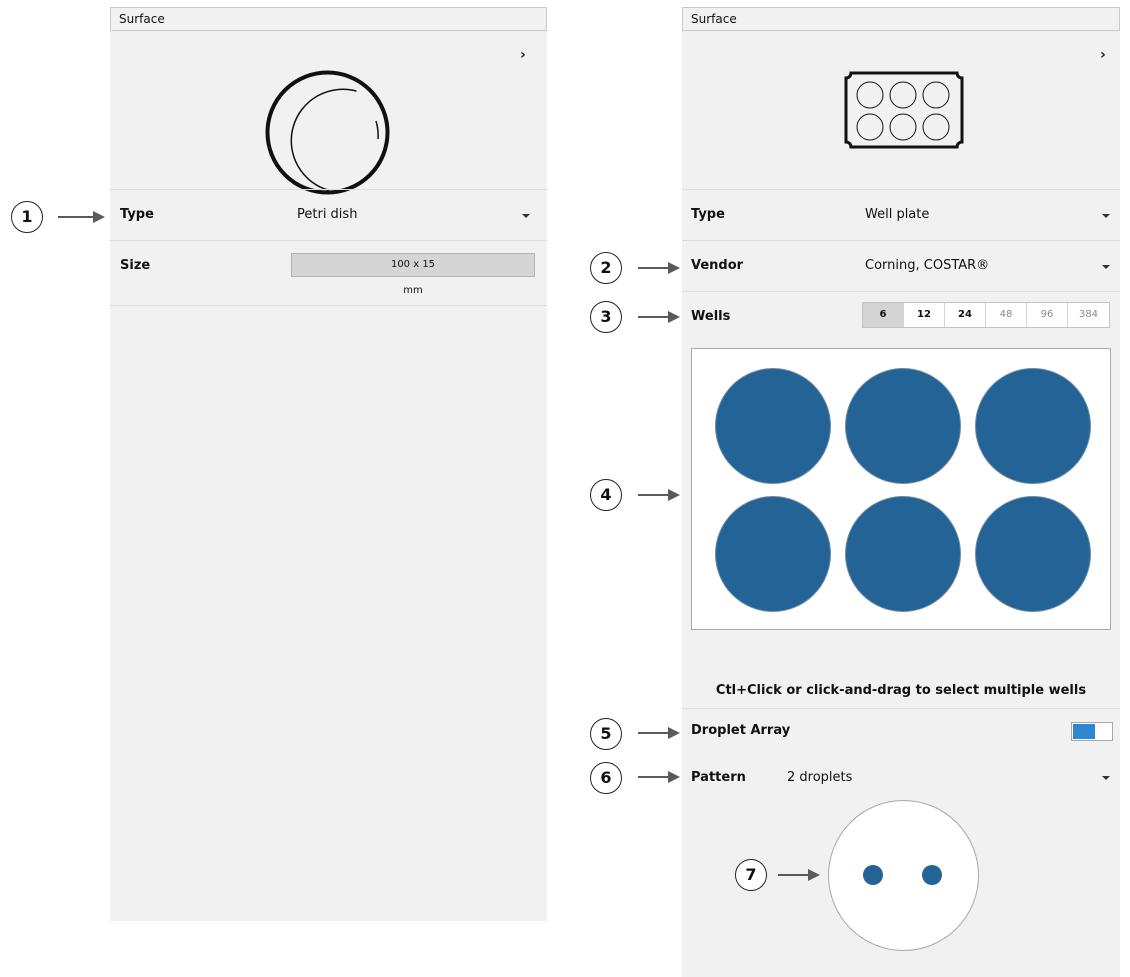 Image resolution: width=1130 pixels, height=977 pixels. Describe the element at coordinates (903, 875) in the screenshot. I see `droplet-pattern-preview` at that location.